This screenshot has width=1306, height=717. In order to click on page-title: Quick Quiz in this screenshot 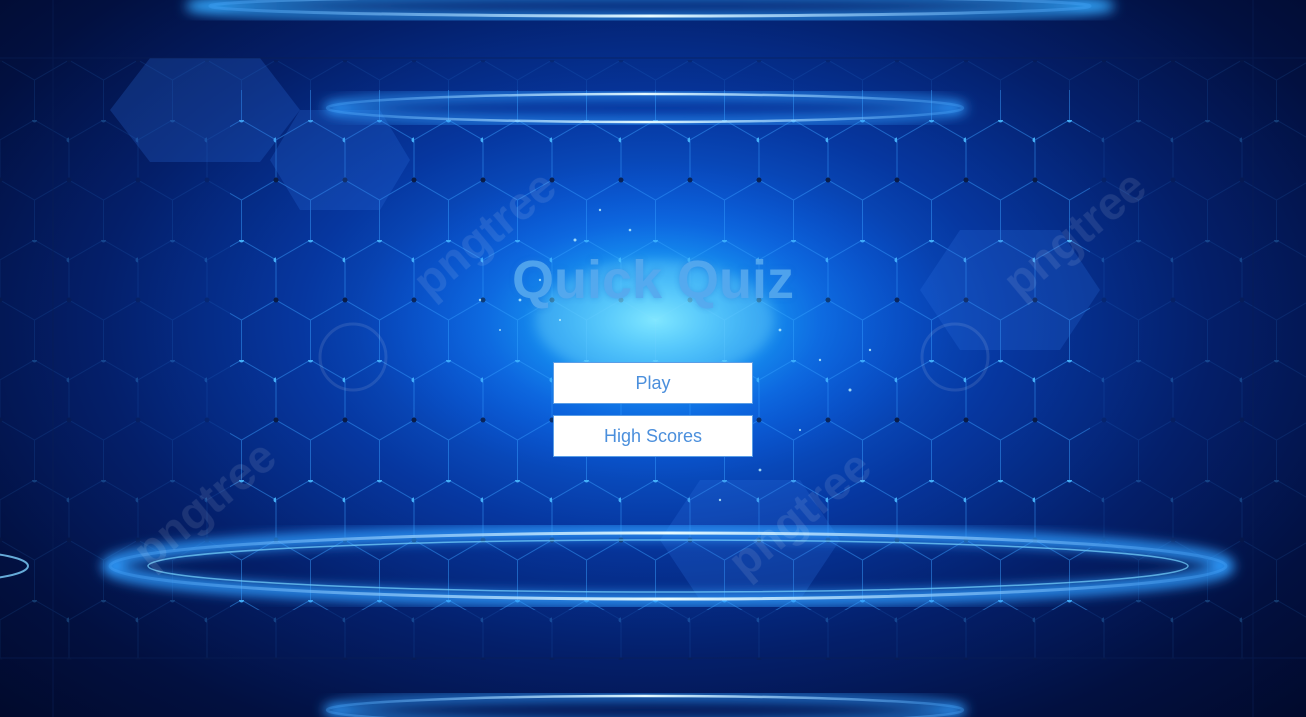, I will do `click(653, 280)`.